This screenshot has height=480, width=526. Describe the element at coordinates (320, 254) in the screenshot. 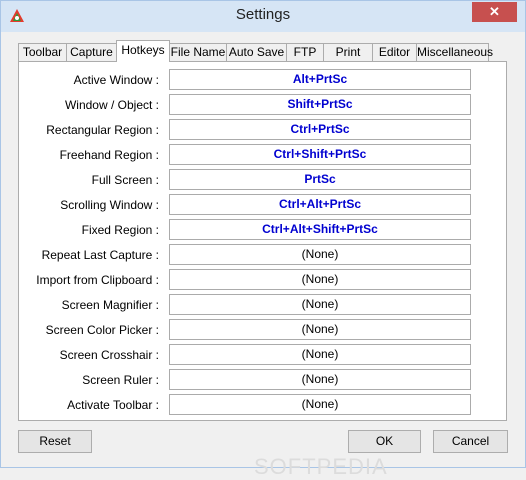

I see `hotkey-field-repeat-last-capture: (None)` at that location.